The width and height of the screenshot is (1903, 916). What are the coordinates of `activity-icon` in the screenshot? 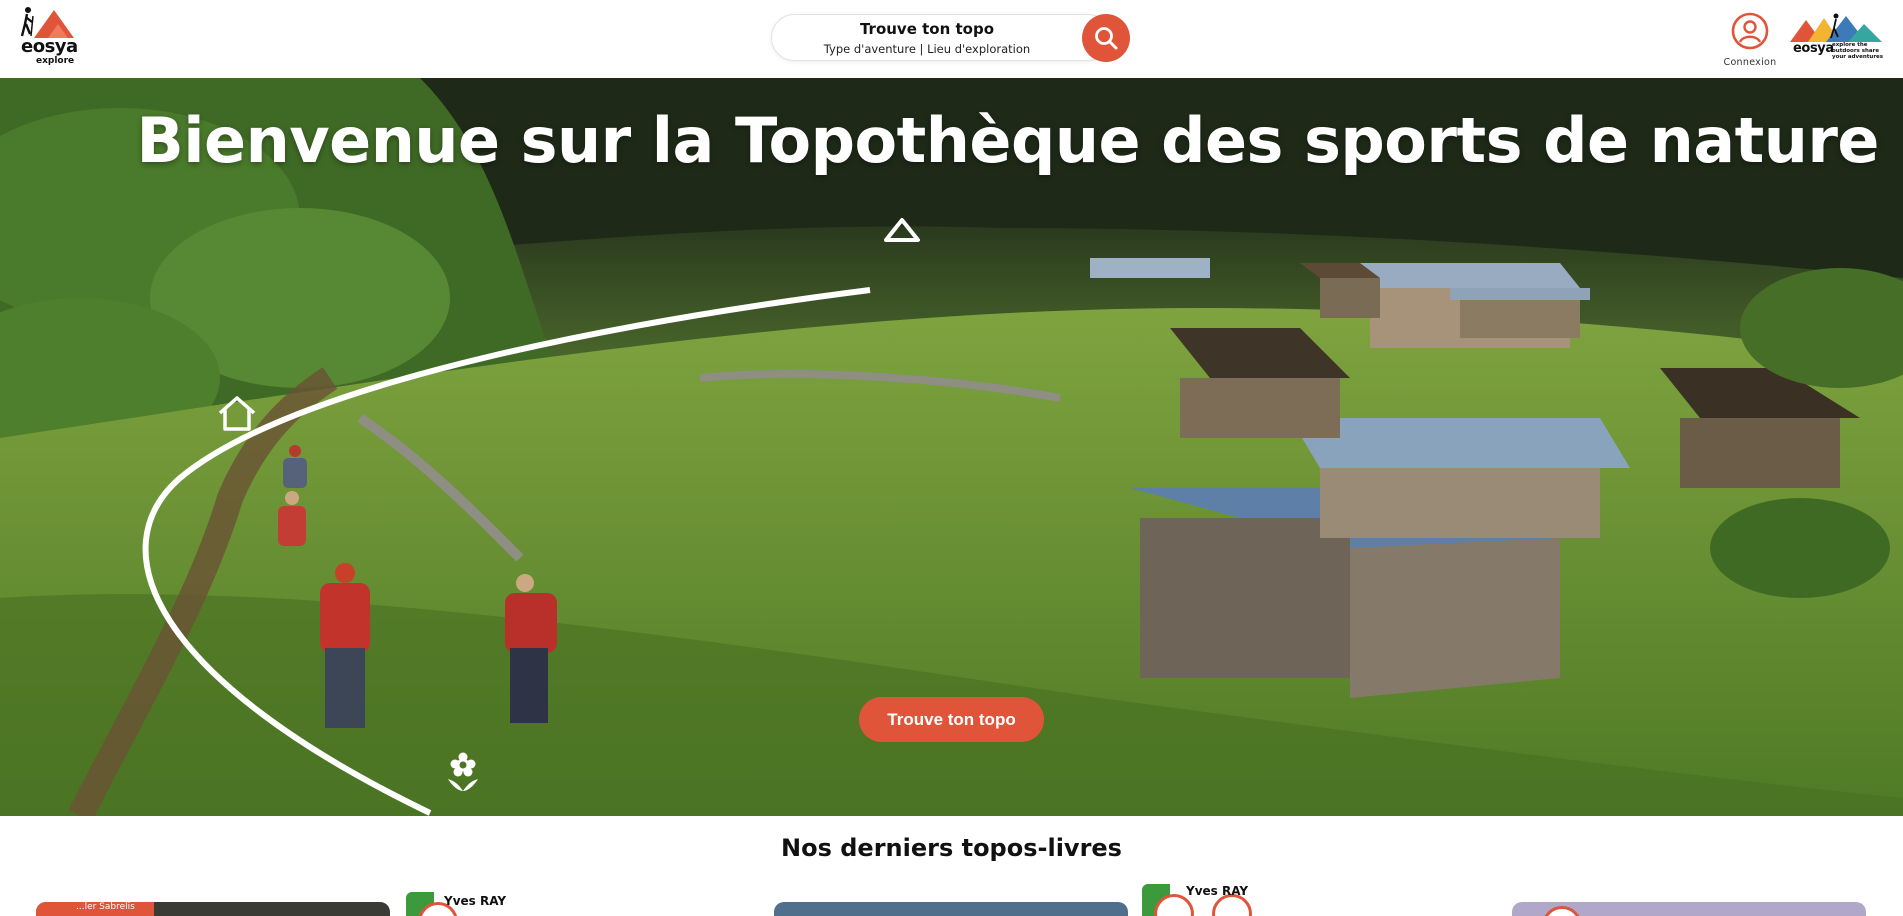 It's located at (1562, 911).